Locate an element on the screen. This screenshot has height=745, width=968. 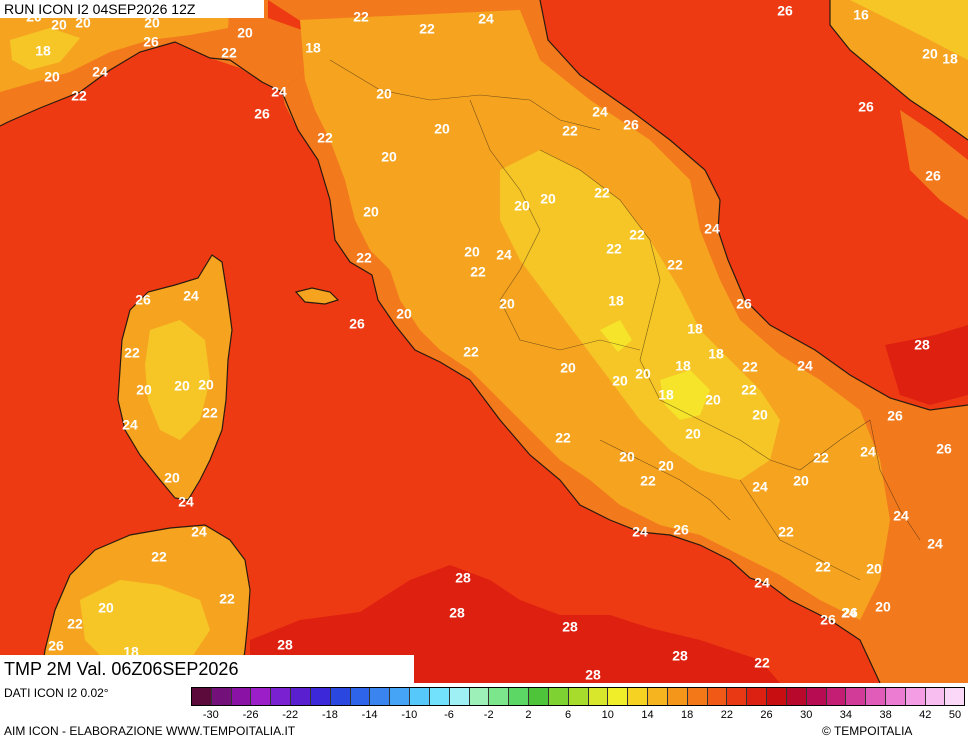
color-scale-tick-label: 6 is located at coordinates (568, 715).